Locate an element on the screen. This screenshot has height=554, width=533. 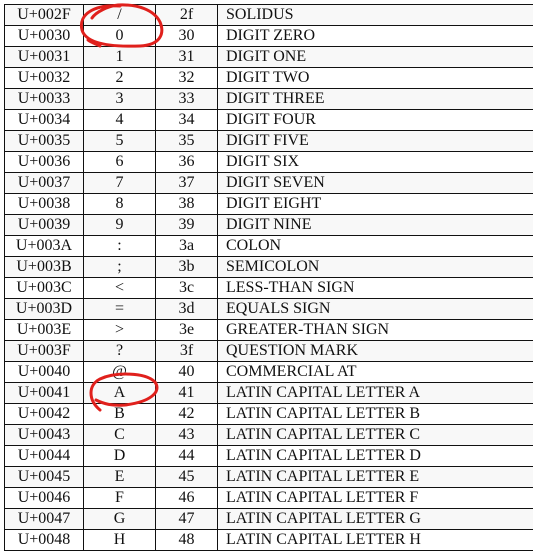
character-cell: 8 is located at coordinates (119, 204).